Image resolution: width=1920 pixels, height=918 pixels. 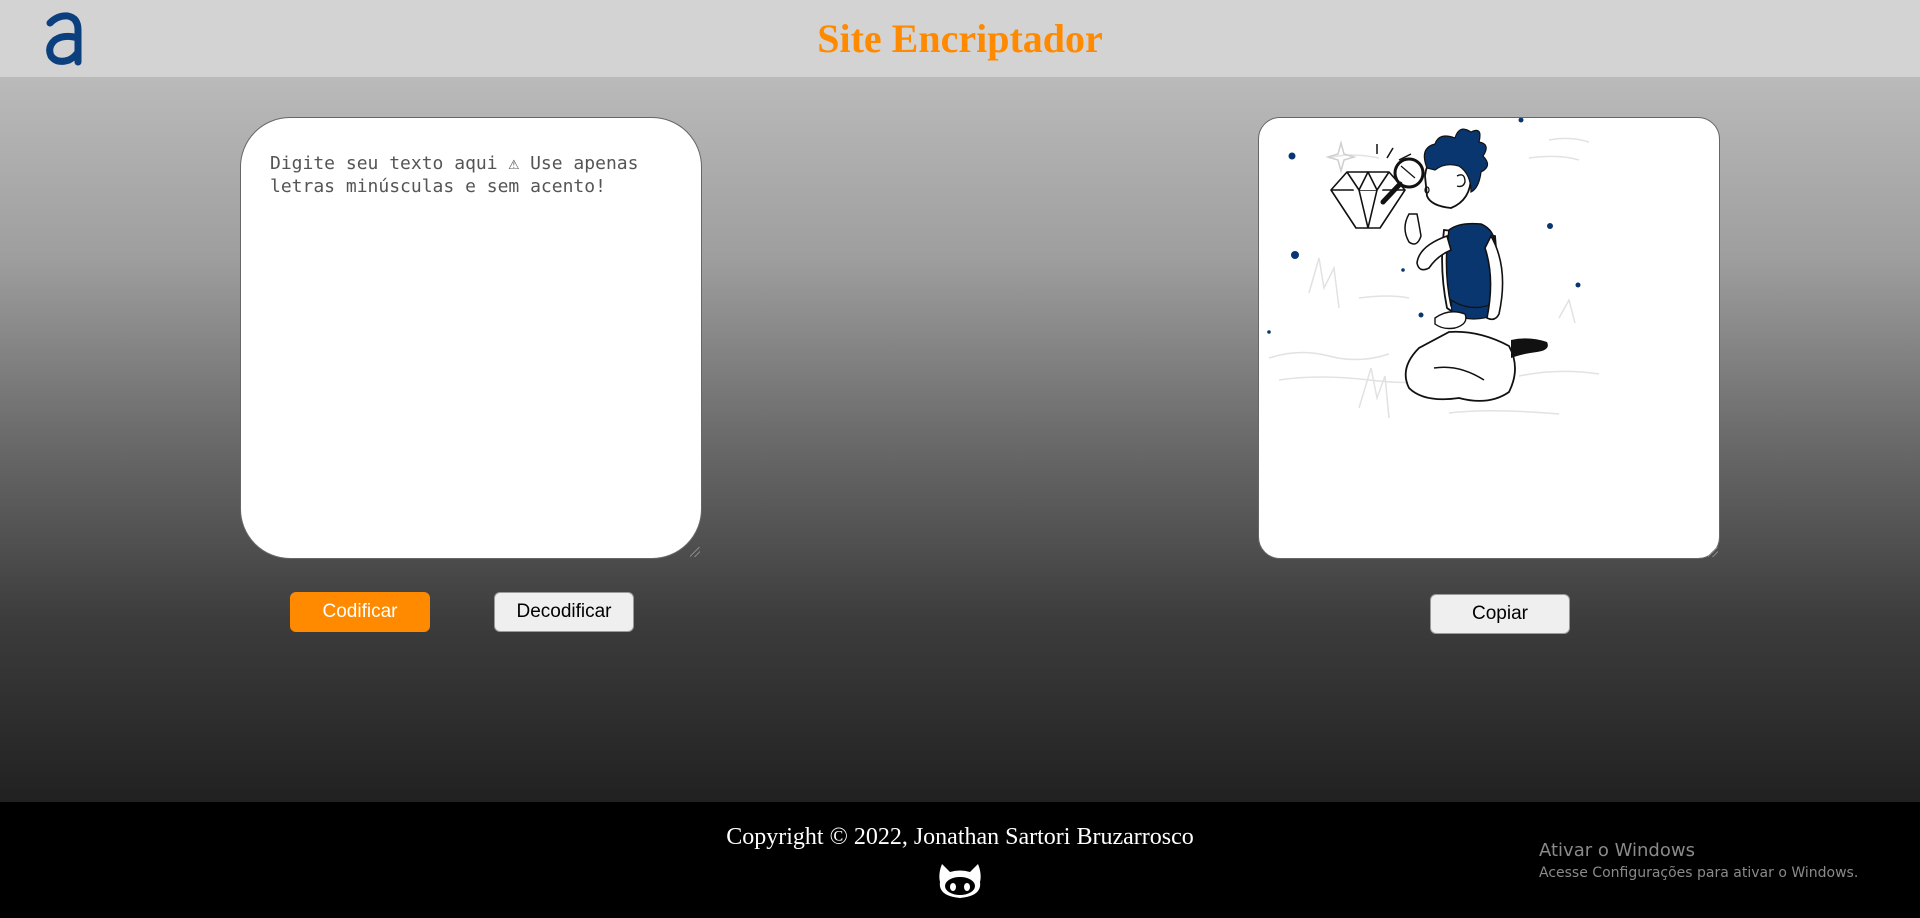 I want to click on page-title: Site Encriptador, so click(x=960, y=38).